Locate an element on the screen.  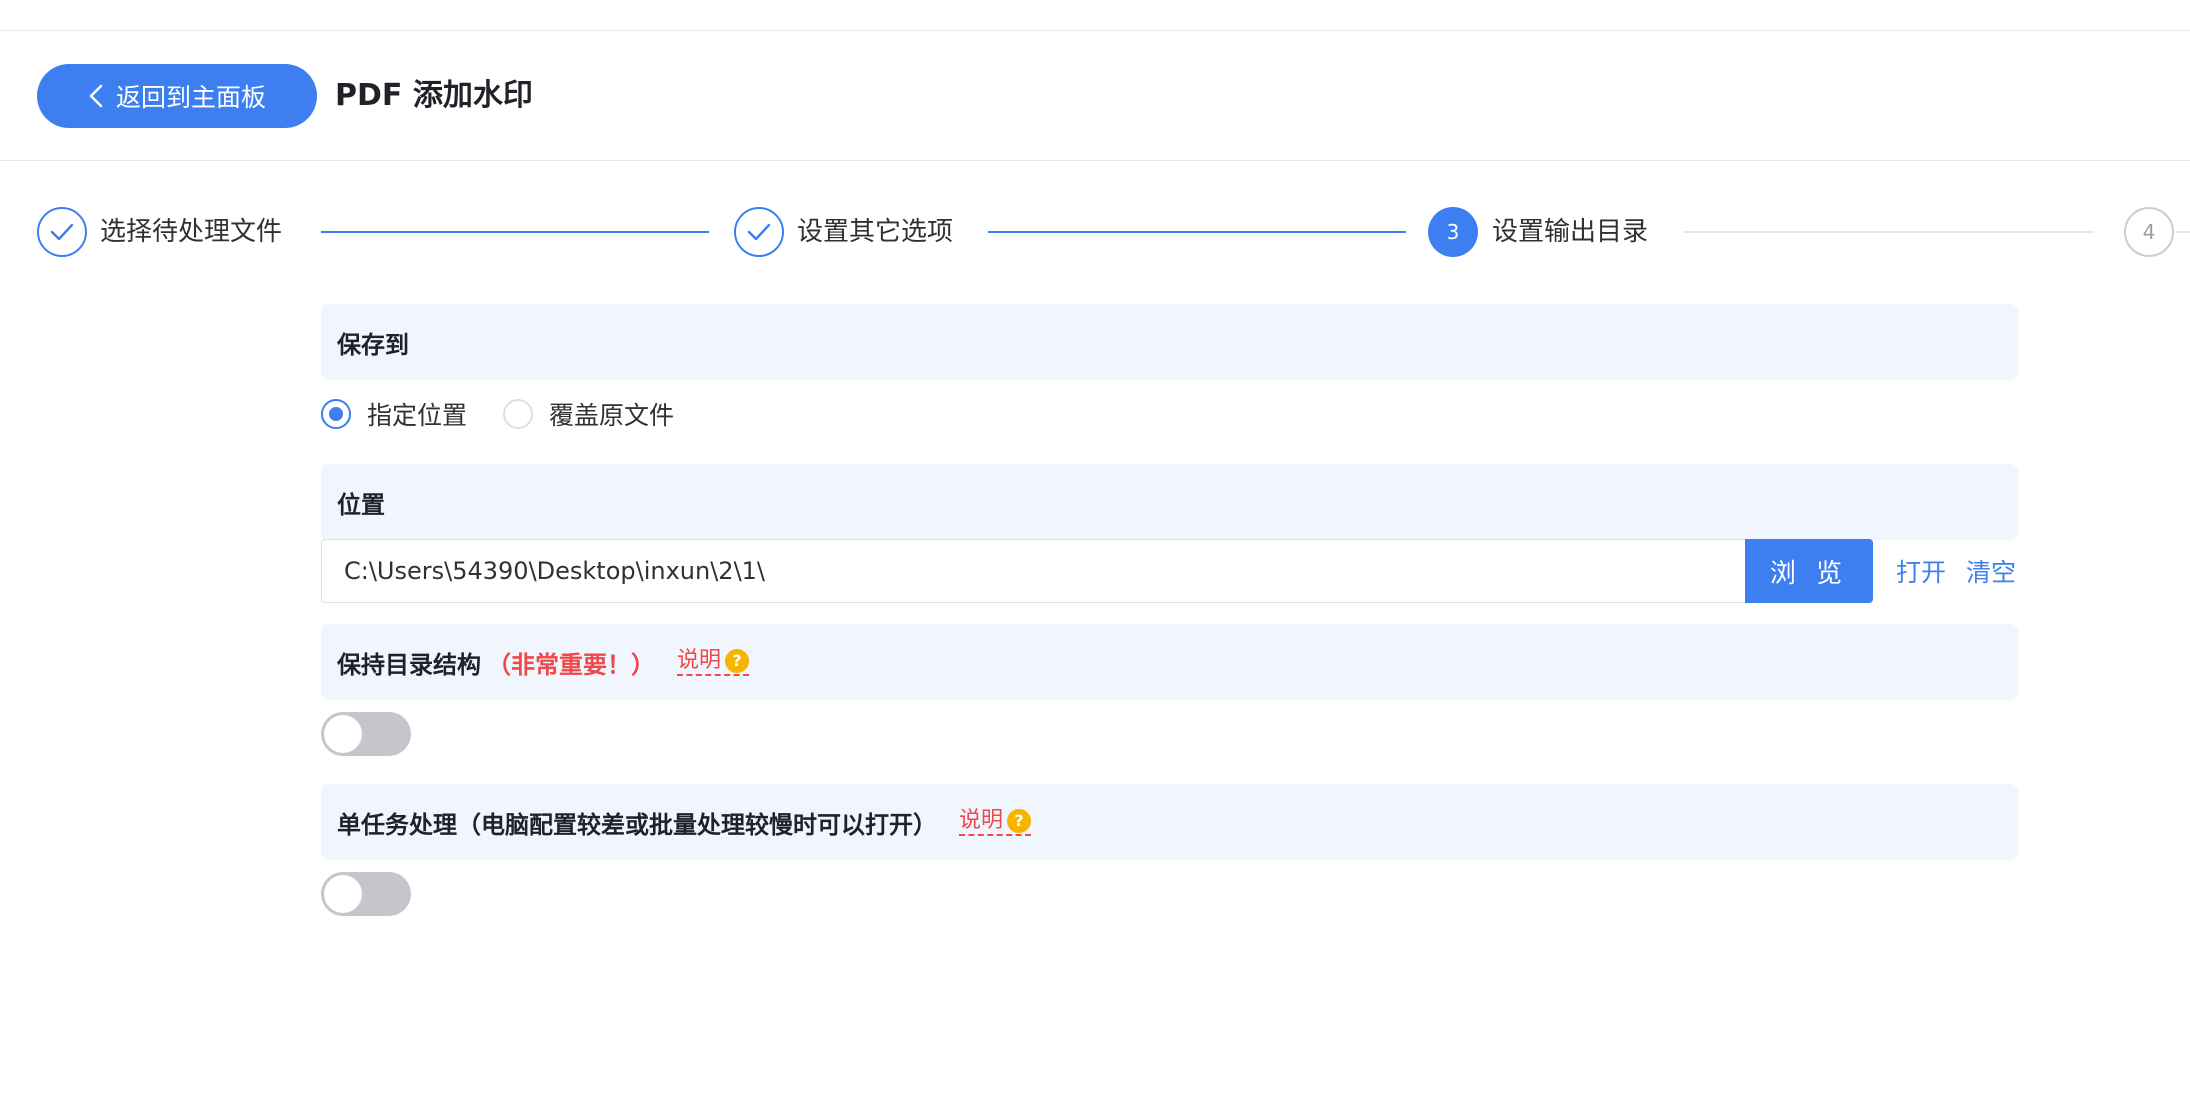
clear-path-link: 清空 is located at coordinates (1991, 571).